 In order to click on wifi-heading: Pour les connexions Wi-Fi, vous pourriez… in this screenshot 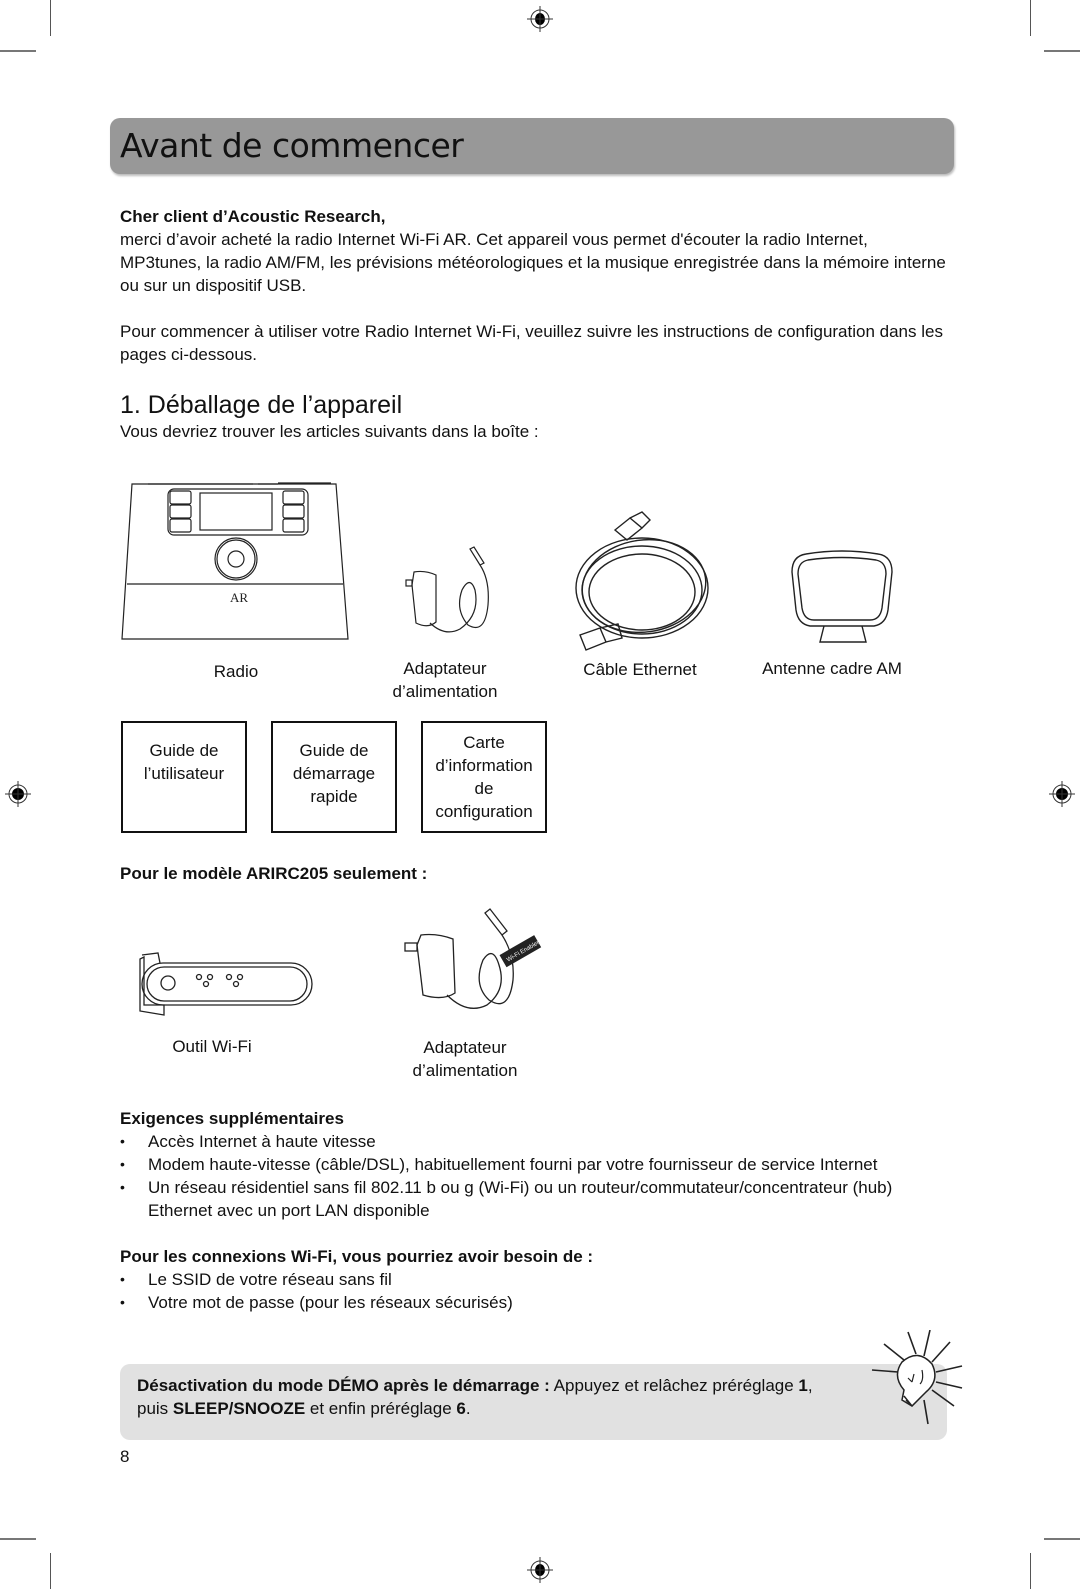, I will do `click(357, 1256)`.